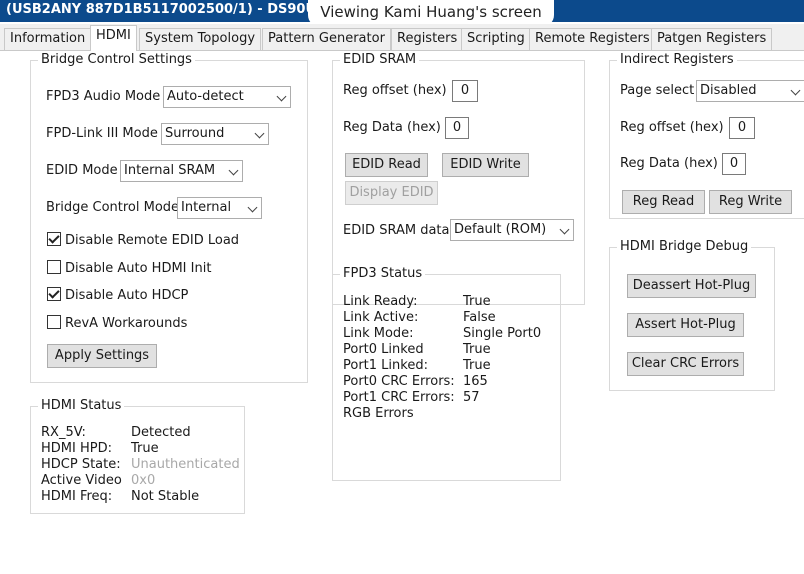  Describe the element at coordinates (48, 39) in the screenshot. I see `tab-information: Information` at that location.